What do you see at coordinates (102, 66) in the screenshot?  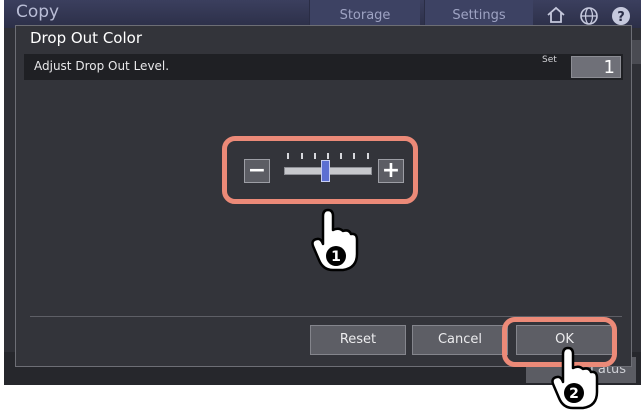 I see `instruction-text: Adjust Drop Out Level.` at bounding box center [102, 66].